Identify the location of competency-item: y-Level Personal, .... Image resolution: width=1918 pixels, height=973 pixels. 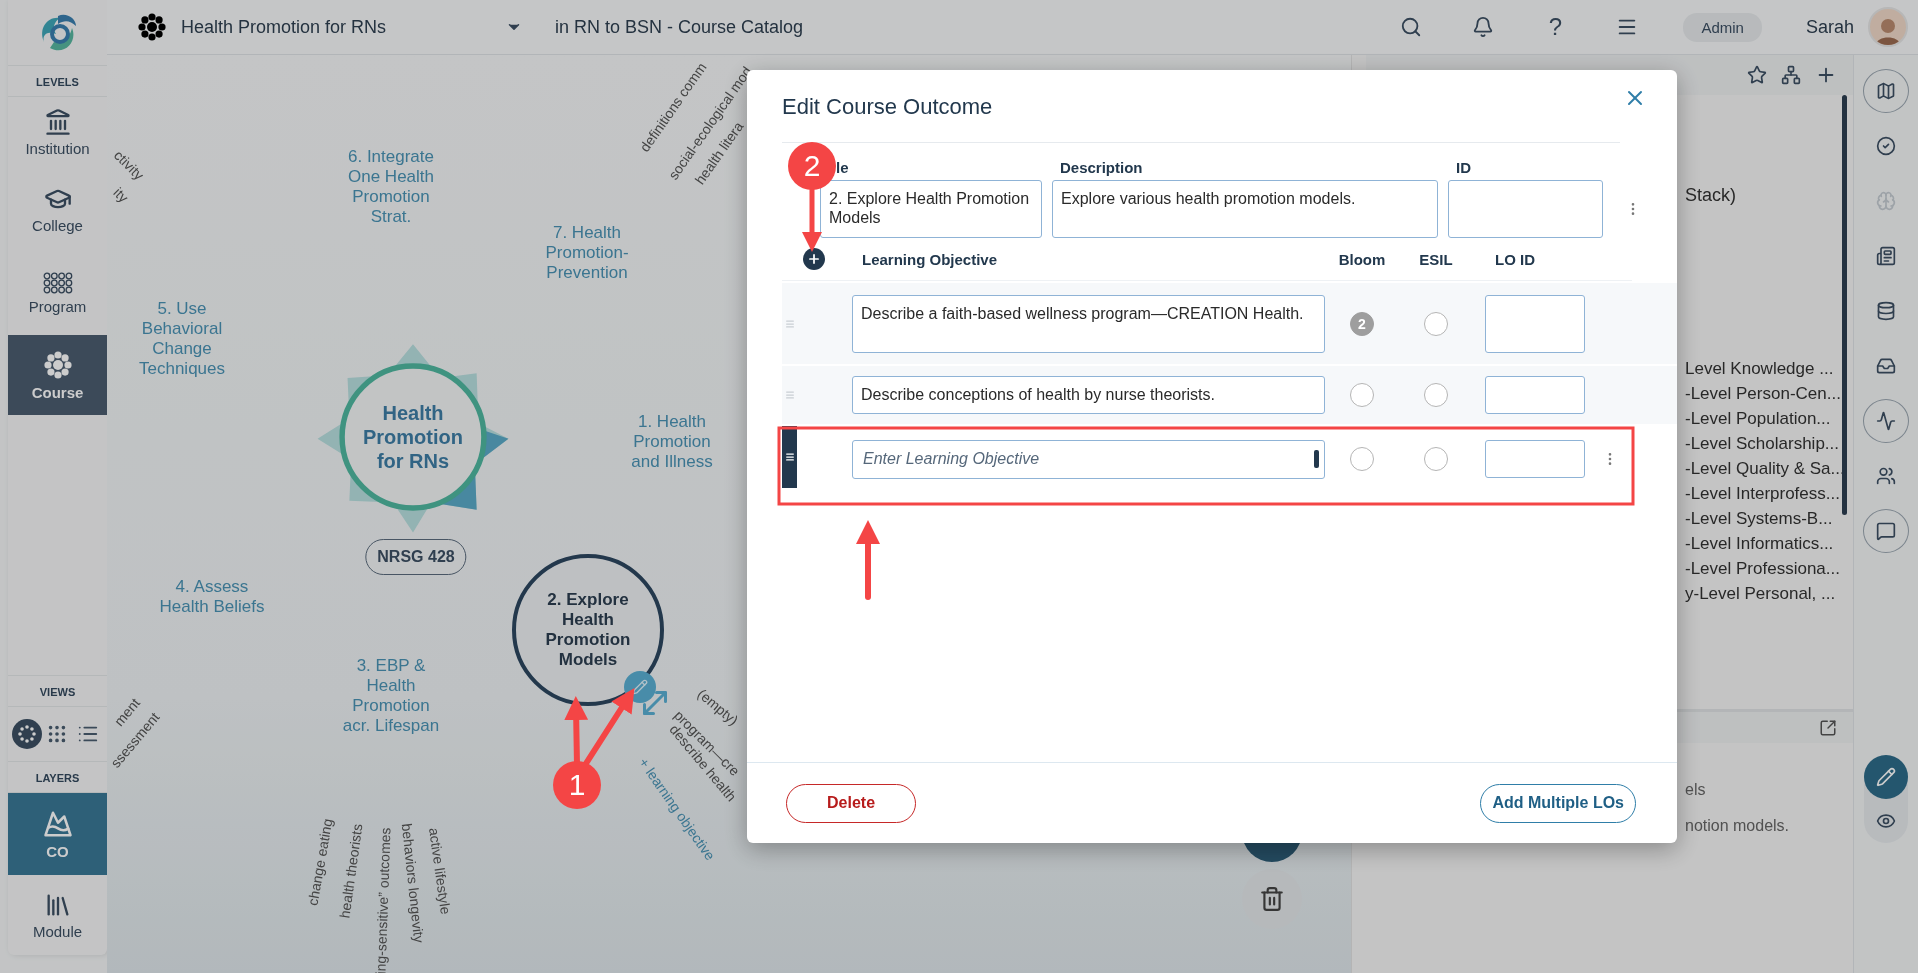
(1767, 593).